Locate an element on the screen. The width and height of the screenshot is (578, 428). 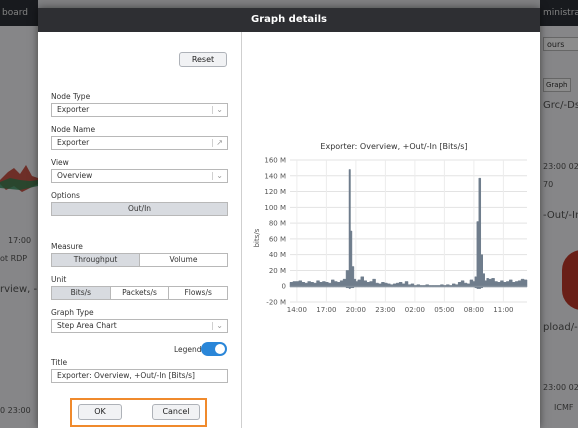
y-tick-label: 140 M is located at coordinates (275, 176).